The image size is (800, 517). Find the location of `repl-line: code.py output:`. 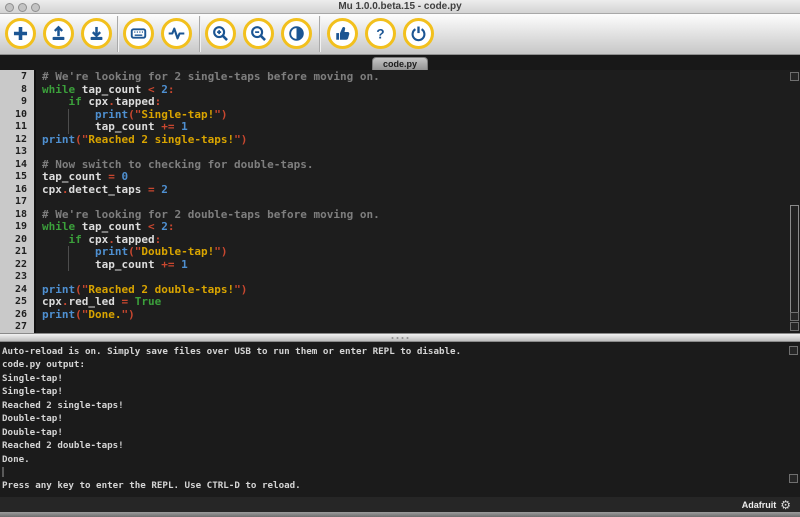

repl-line: code.py output: is located at coordinates (43, 365).